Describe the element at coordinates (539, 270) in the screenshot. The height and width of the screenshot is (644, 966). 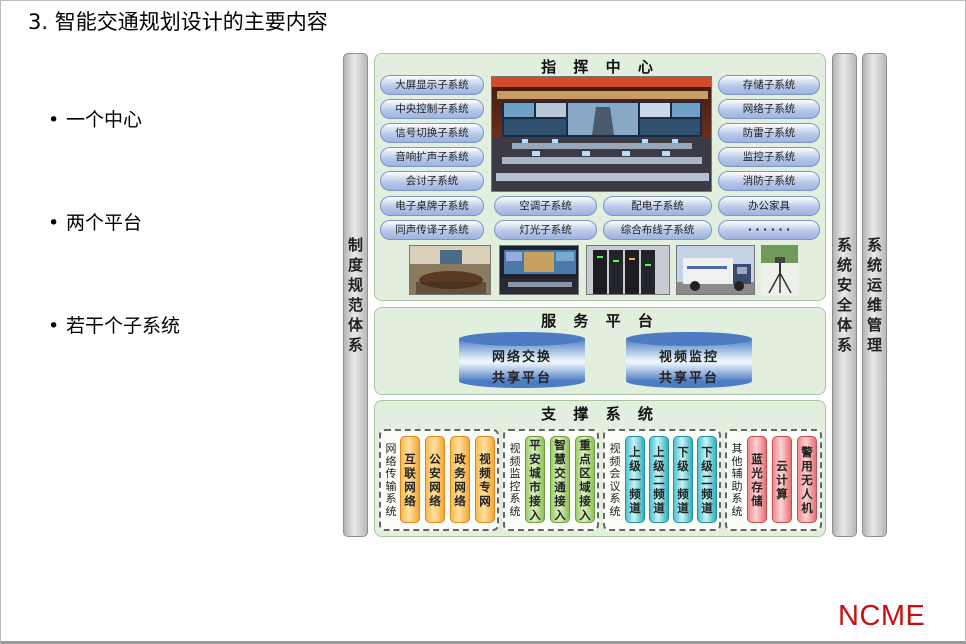
I see `video-wall-photo` at that location.